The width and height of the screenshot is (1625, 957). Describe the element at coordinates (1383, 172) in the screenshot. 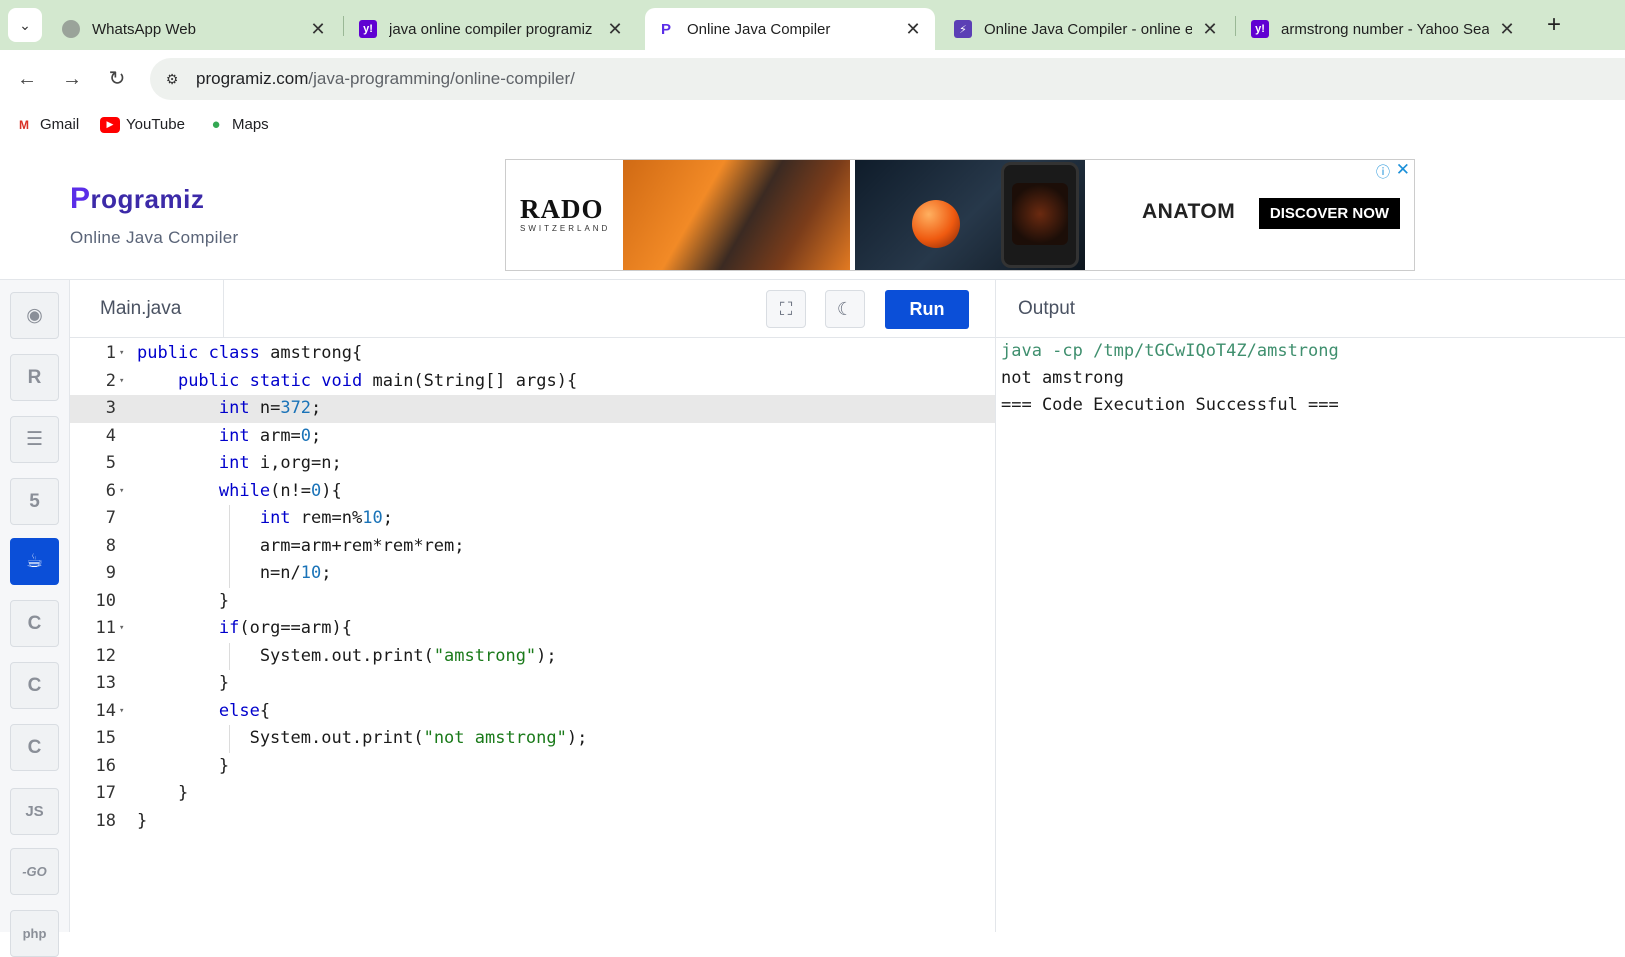

I see `info-icon: ⓘ` at that location.